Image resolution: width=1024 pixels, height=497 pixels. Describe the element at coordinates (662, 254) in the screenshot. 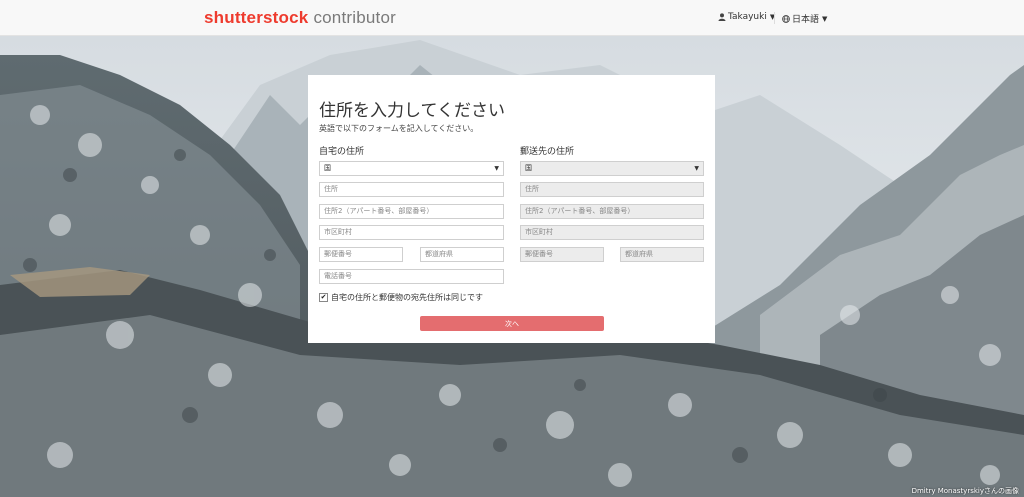

I see `mailing-state-input: 都道府県` at that location.